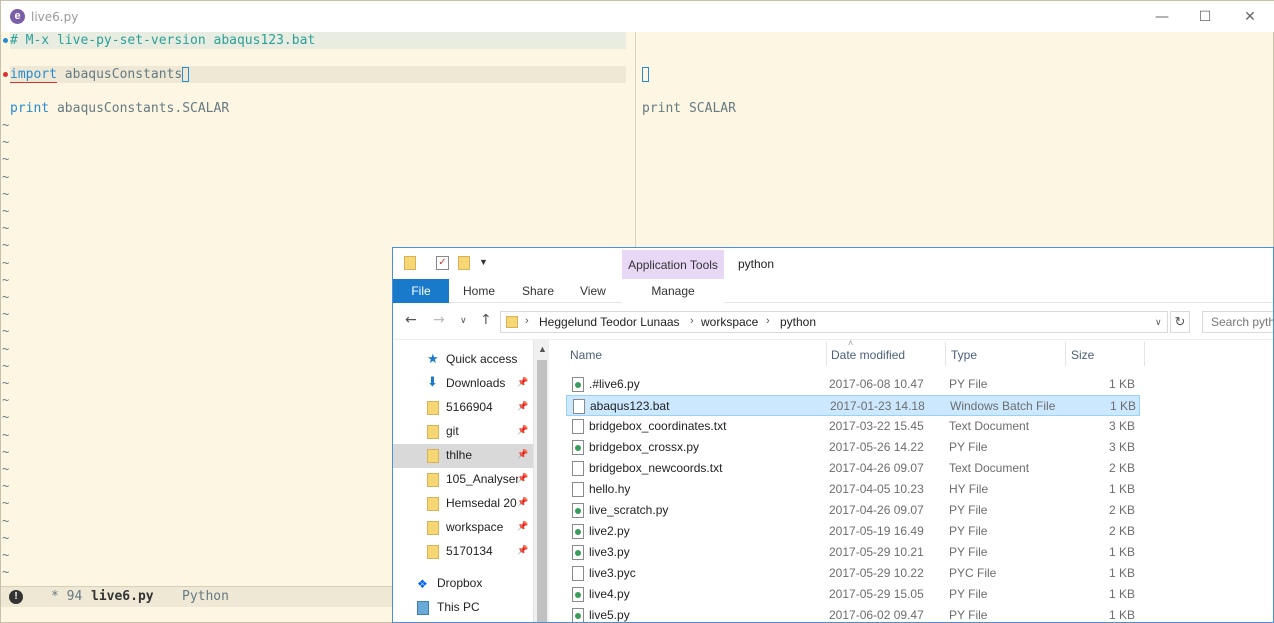 Image resolution: width=1274 pixels, height=623 pixels. What do you see at coordinates (833, 263) in the screenshot?
I see `explorer-title-bar: ✓ ▼ Application Tools python` at bounding box center [833, 263].